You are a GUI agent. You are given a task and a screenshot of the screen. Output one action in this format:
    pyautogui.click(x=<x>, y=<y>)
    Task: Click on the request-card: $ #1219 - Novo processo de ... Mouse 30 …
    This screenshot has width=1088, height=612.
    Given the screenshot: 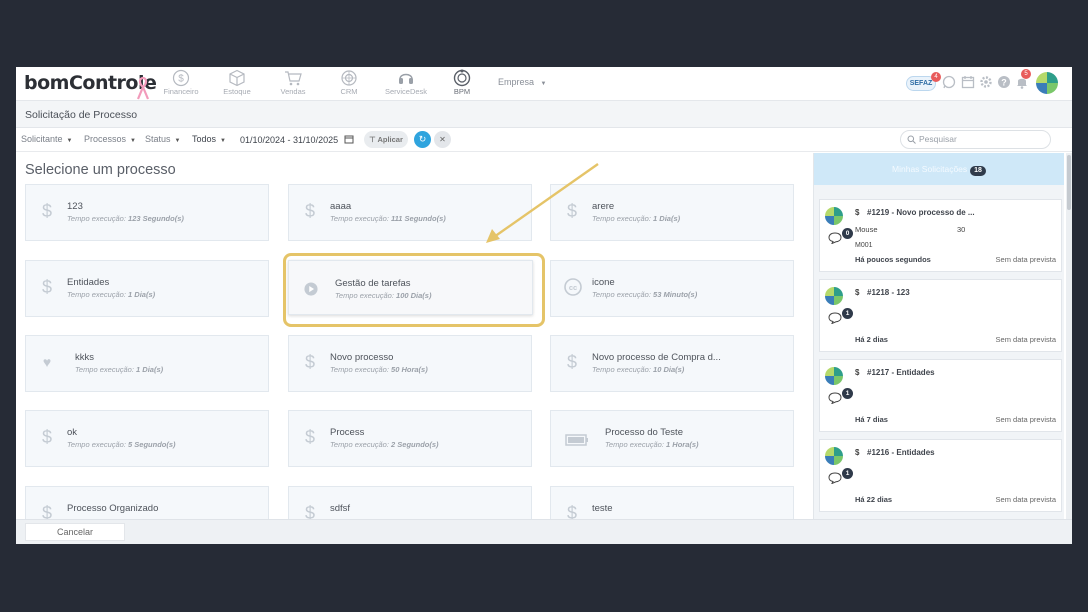 What is the action you would take?
    pyautogui.click(x=940, y=235)
    